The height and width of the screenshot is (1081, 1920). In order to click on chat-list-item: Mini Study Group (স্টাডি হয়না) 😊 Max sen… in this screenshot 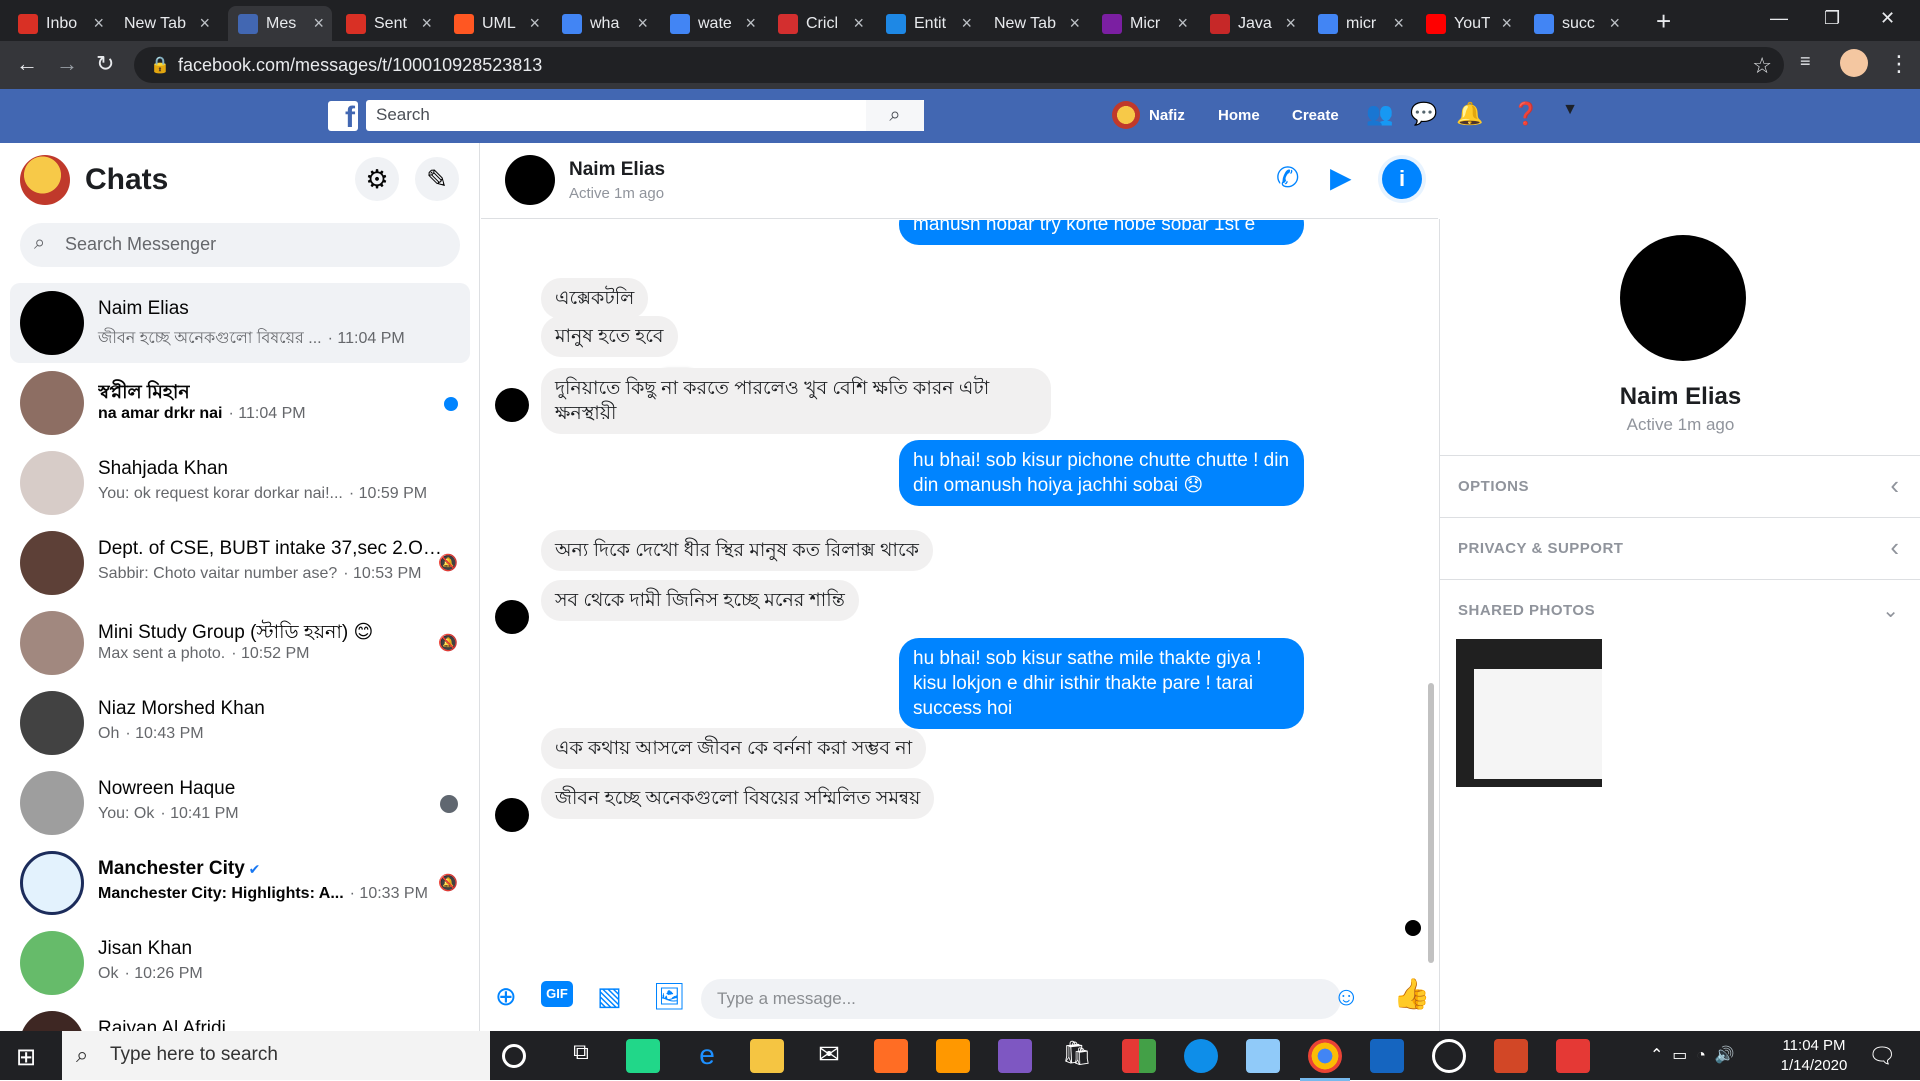, I will do `click(240, 643)`.